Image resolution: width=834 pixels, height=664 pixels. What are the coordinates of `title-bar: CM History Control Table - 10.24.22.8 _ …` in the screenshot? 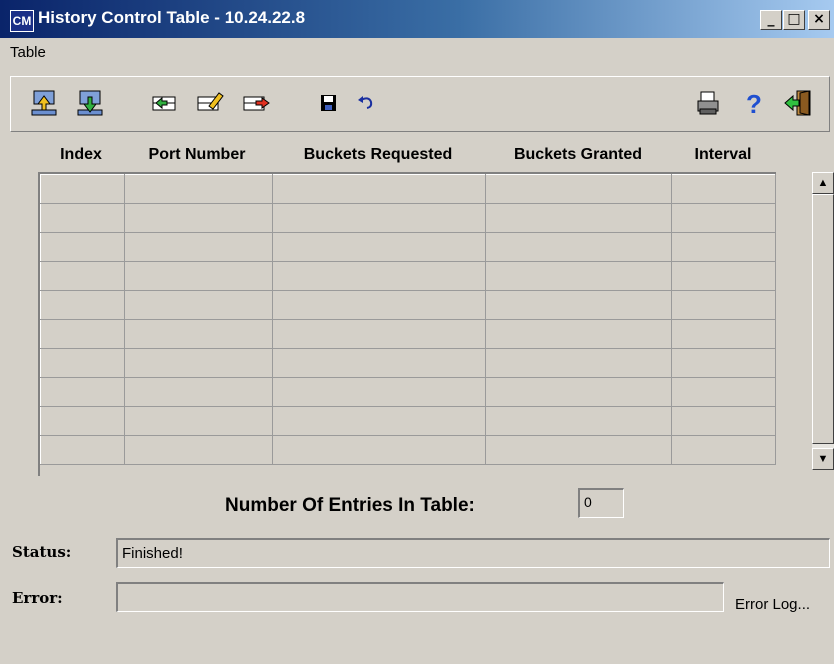 It's located at (417, 19).